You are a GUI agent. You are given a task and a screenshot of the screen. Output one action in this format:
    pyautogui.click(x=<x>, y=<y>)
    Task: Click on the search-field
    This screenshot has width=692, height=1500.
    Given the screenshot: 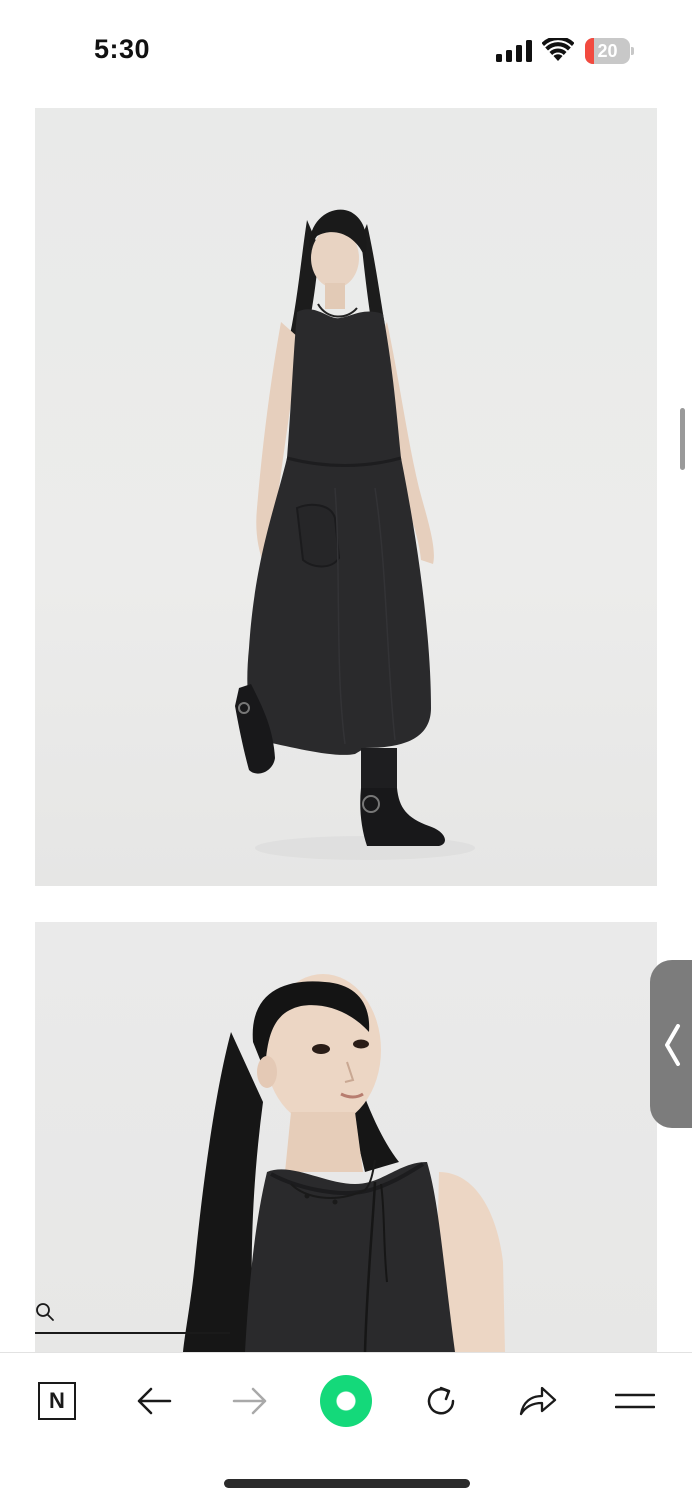 What is the action you would take?
    pyautogui.click(x=132, y=1318)
    